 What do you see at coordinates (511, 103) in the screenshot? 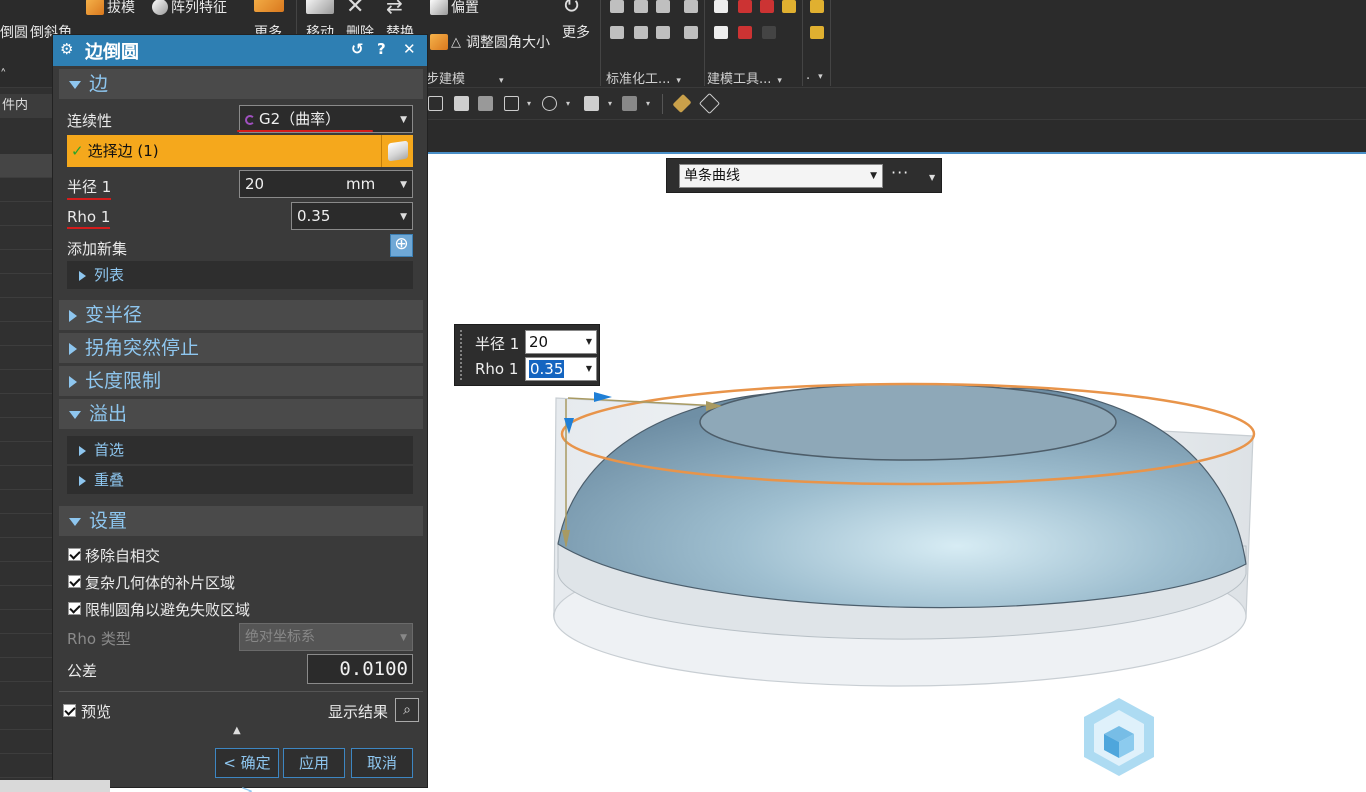
I see `fit-view-icon` at bounding box center [511, 103].